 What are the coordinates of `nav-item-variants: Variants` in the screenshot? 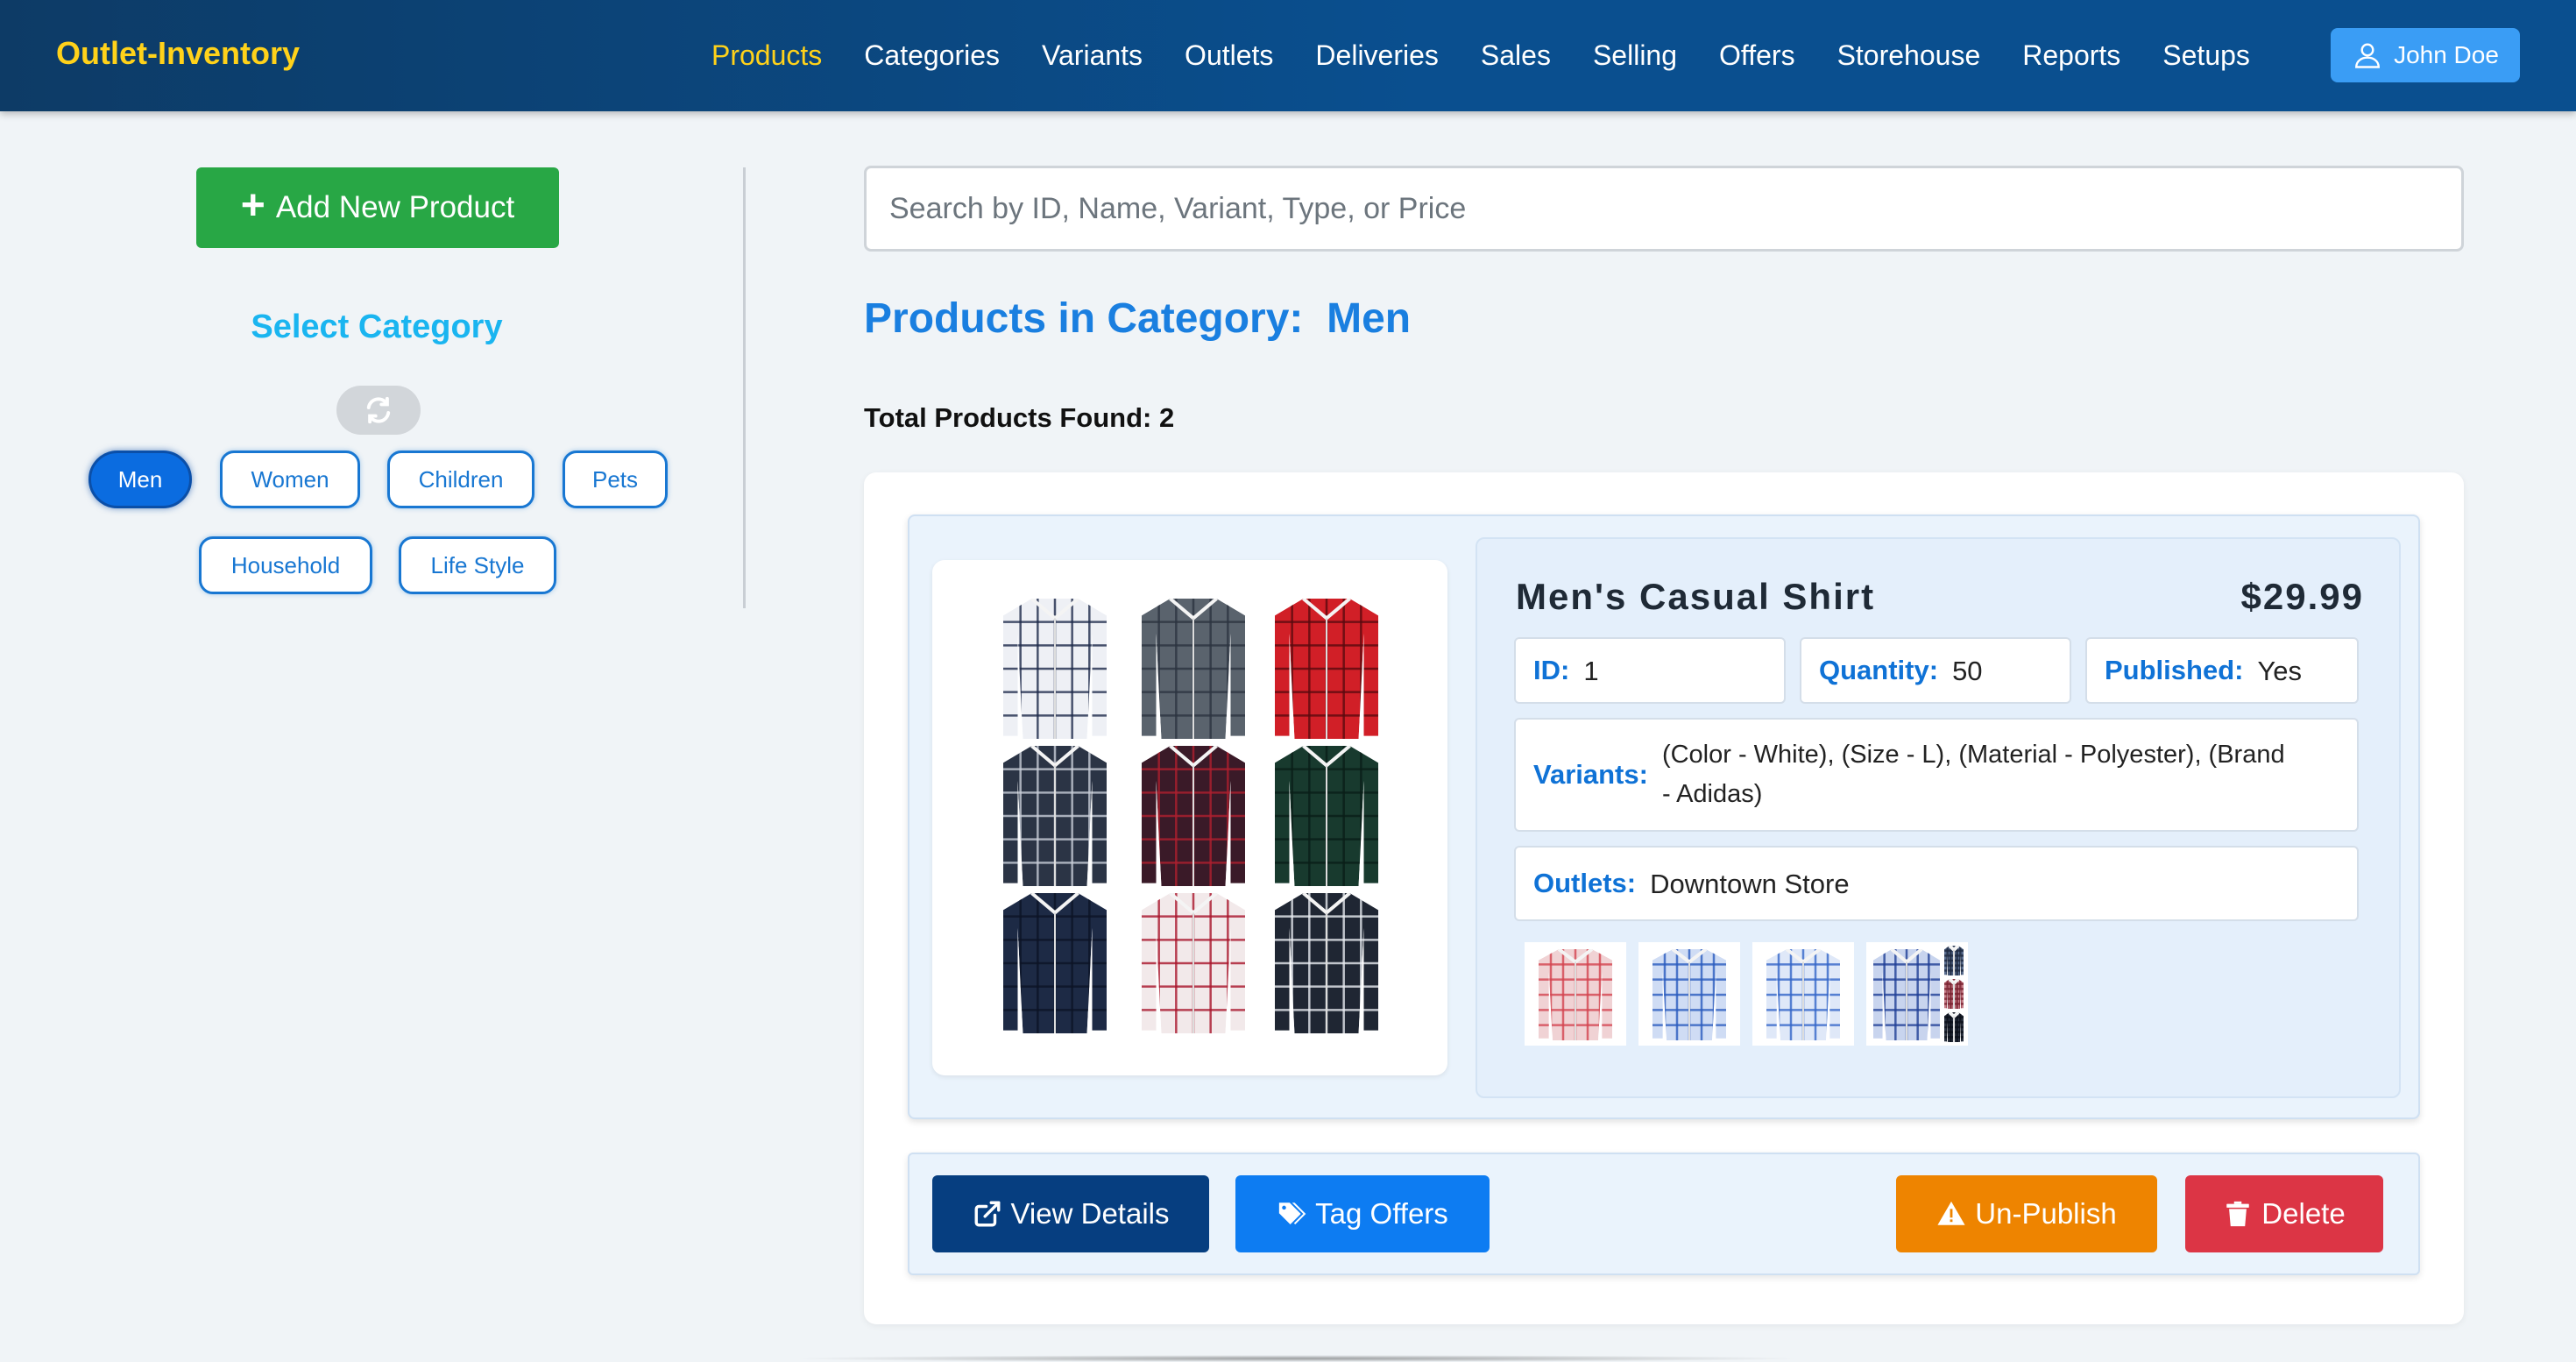 It's located at (1092, 55).